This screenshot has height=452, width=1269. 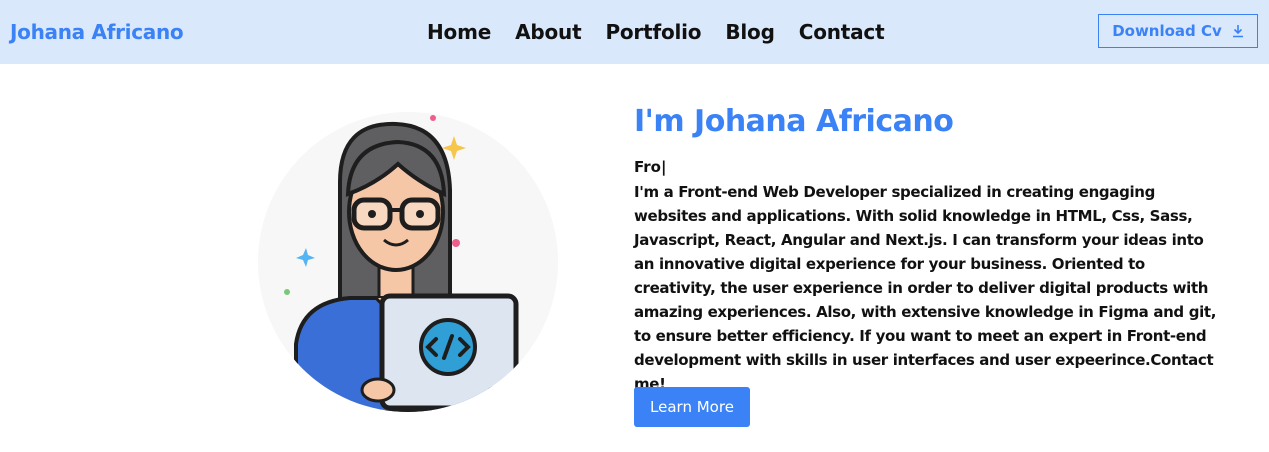 What do you see at coordinates (842, 32) in the screenshot?
I see `nav-link-contact: Contact` at bounding box center [842, 32].